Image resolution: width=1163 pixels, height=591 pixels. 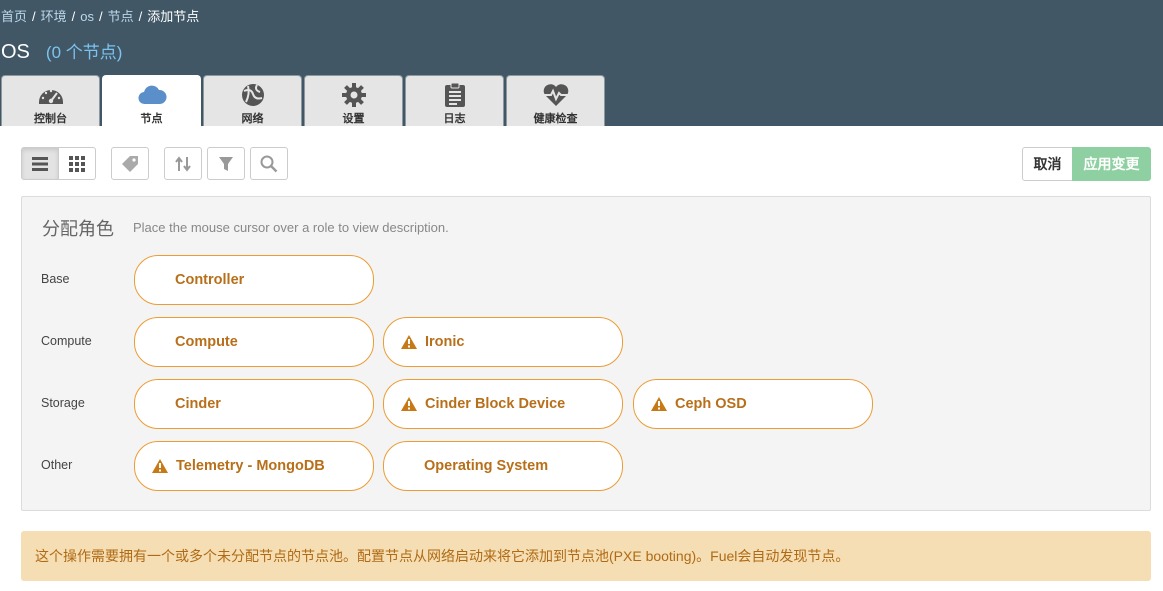 I want to click on role-cinder-block-device: Cinder Block Device, so click(x=503, y=404).